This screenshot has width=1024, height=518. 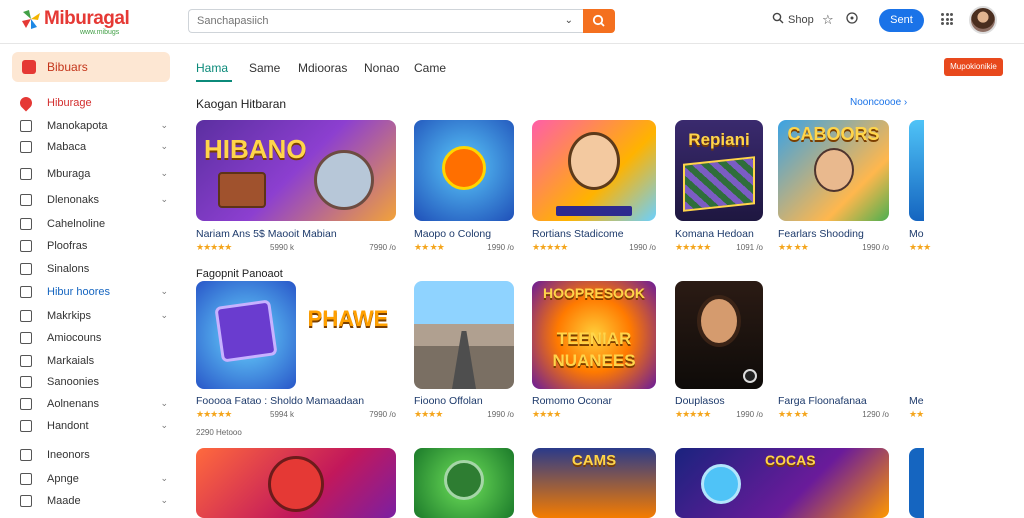 What do you see at coordinates (95, 175) in the screenshot?
I see `sidebar-item: Mburaga ⌄` at bounding box center [95, 175].